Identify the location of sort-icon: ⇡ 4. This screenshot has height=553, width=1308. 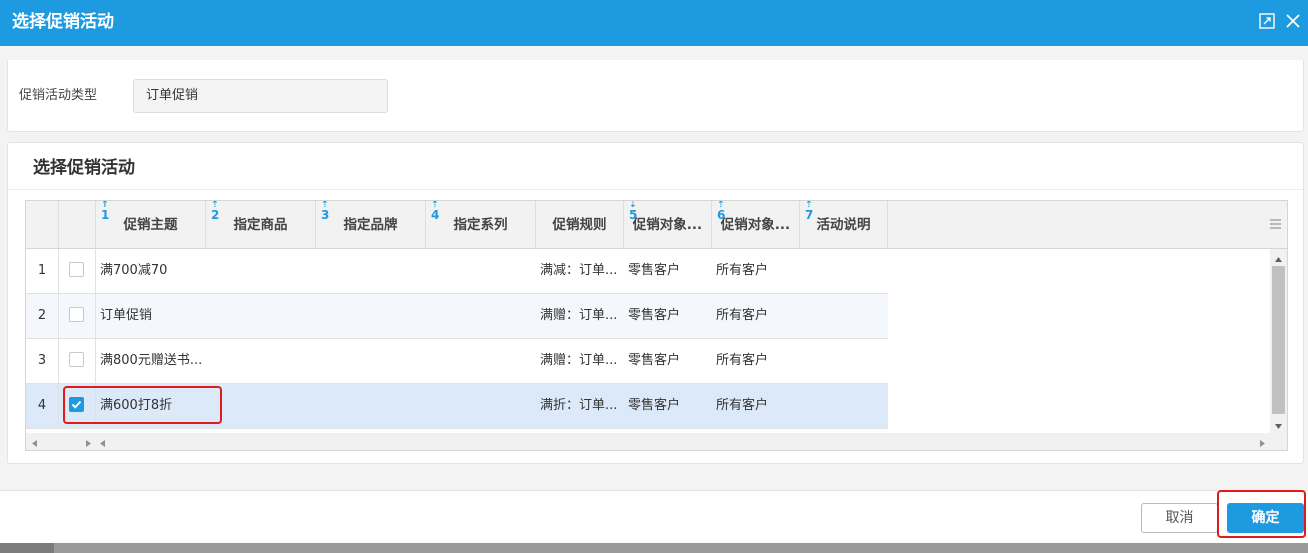
(435, 211).